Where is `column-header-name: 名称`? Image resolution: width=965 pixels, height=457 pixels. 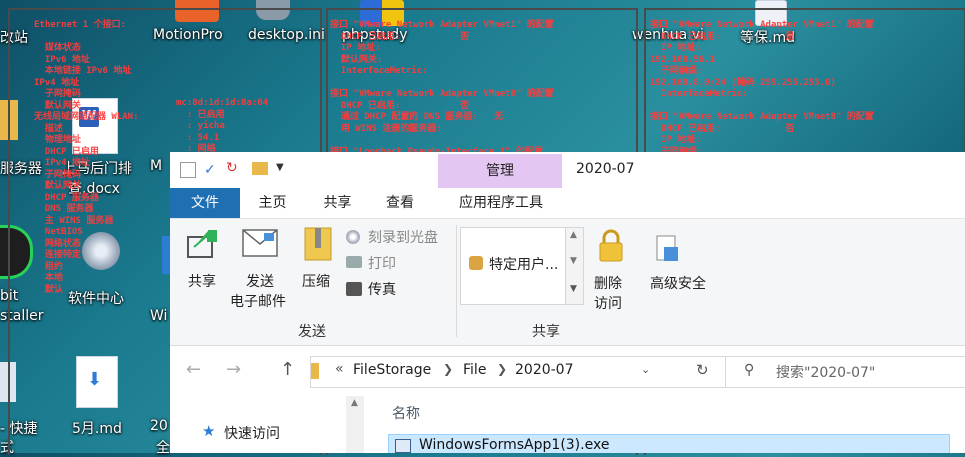 column-header-name: 名称 is located at coordinates (406, 413).